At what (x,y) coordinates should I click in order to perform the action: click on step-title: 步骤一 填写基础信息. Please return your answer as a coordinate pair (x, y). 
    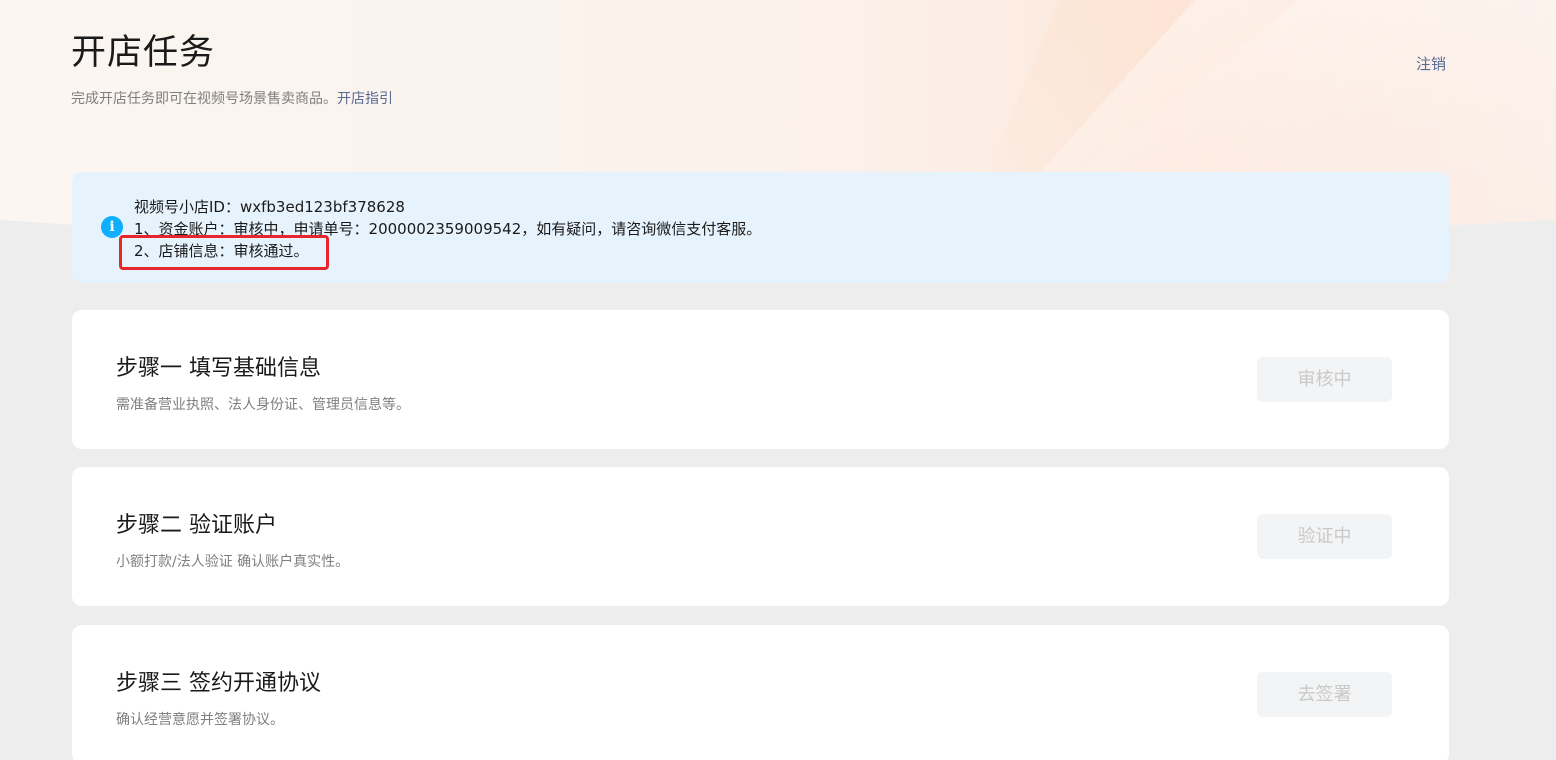
    Looking at the image, I should click on (218, 368).